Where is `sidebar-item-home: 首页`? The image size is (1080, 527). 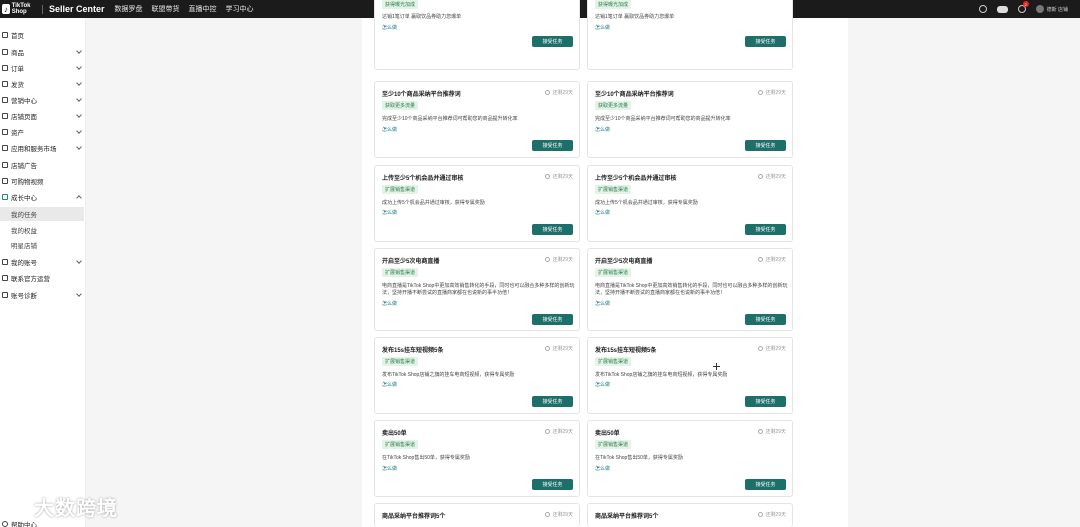
sidebar-item-home: 首页 is located at coordinates (43, 35).